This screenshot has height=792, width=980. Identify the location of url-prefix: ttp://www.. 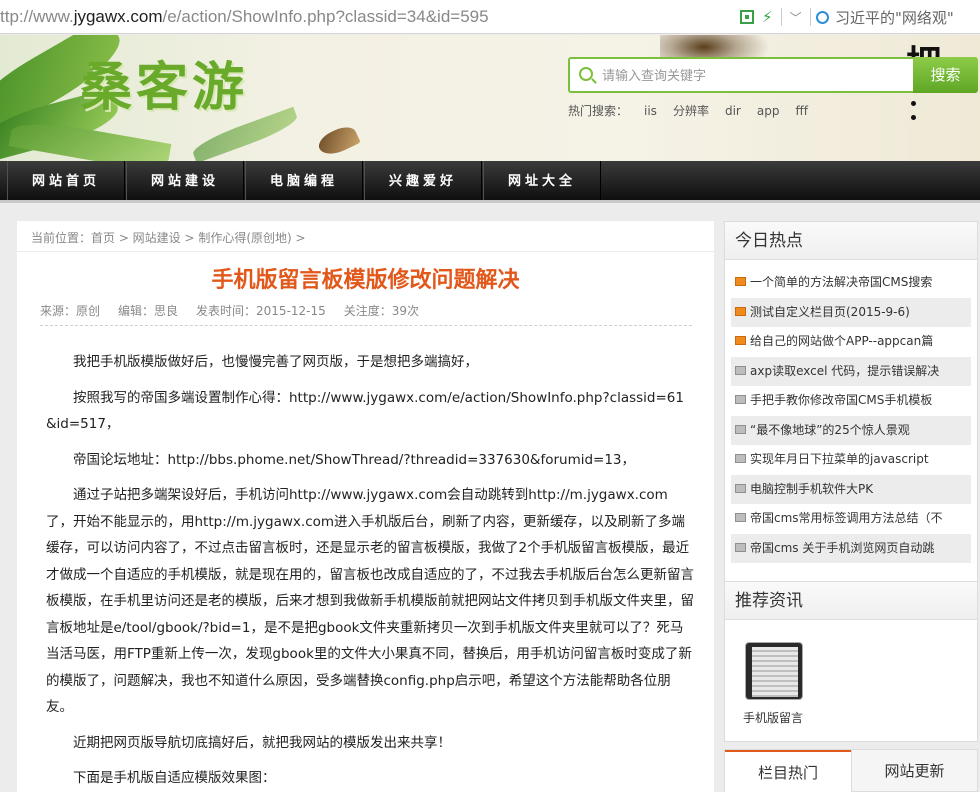
(37, 16).